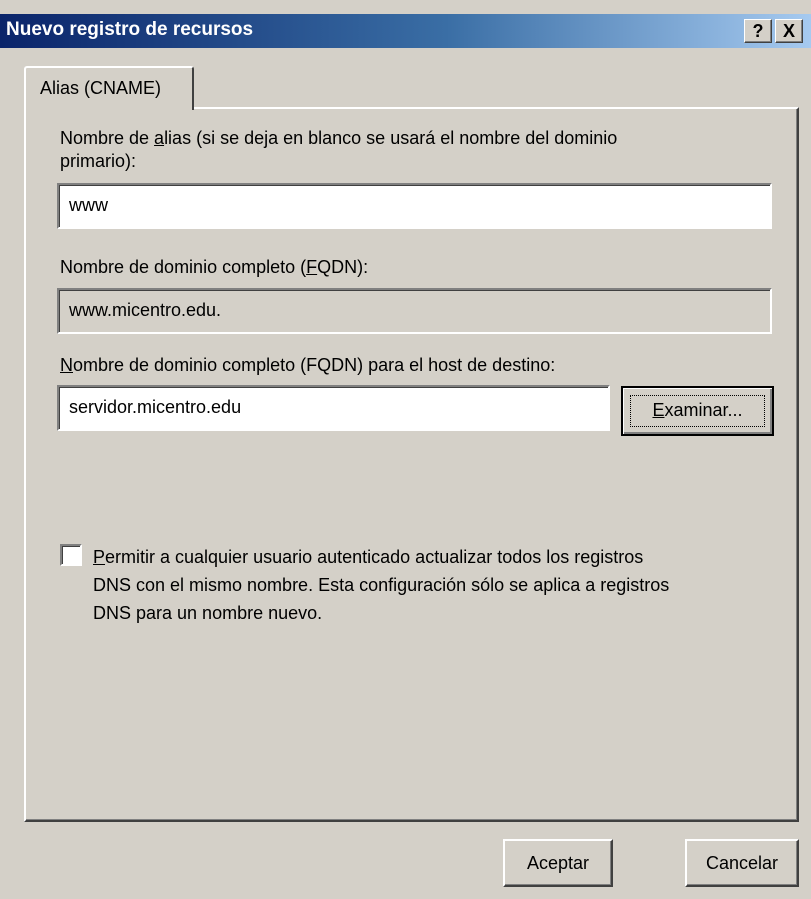  What do you see at coordinates (742, 863) in the screenshot?
I see `cancel-button: Cancelar` at bounding box center [742, 863].